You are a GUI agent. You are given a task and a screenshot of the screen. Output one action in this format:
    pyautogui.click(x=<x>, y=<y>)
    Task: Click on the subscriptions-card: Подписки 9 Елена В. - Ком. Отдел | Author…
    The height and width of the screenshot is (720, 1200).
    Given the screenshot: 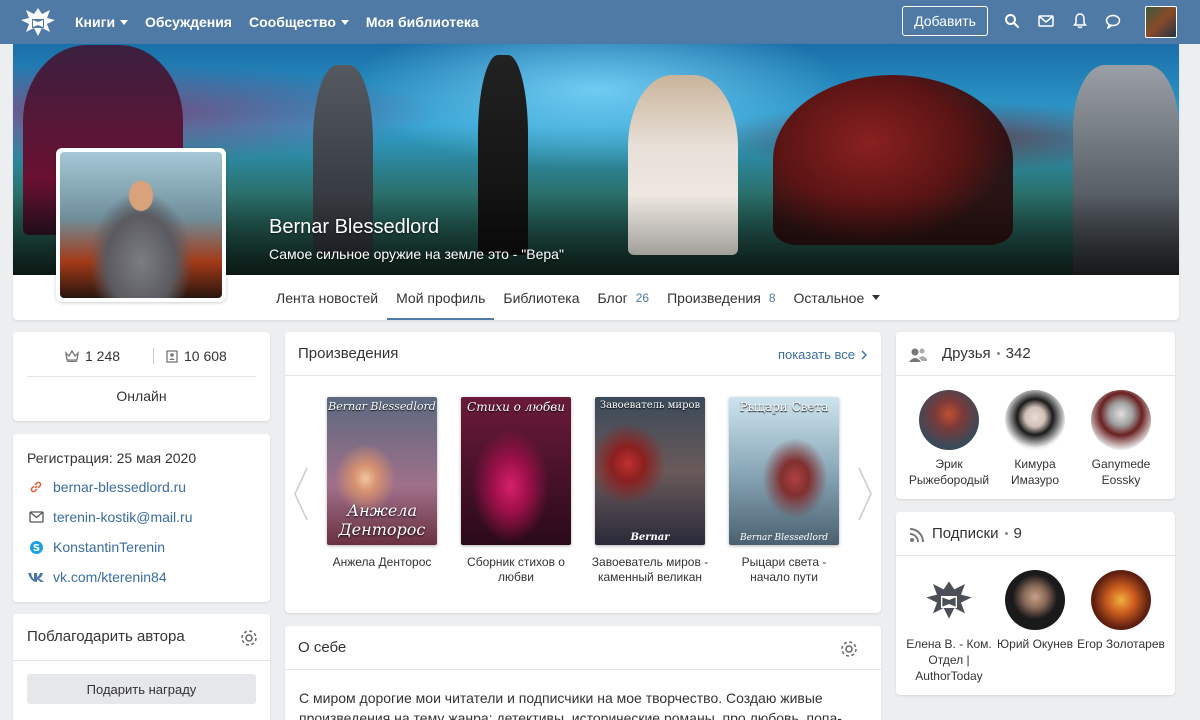 What is the action you would take?
    pyautogui.click(x=1035, y=603)
    